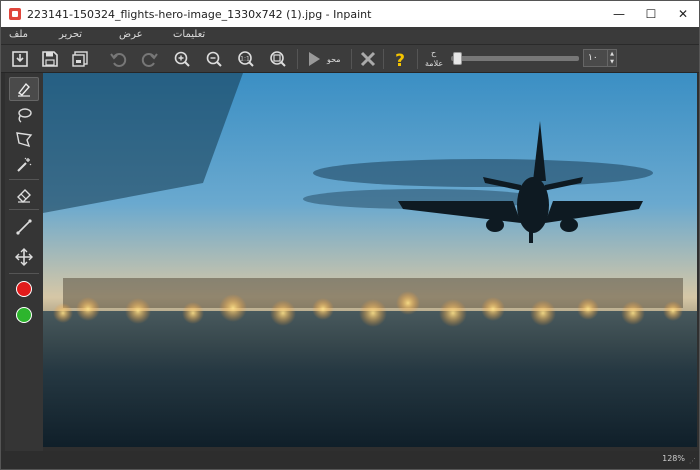 Image resolution: width=700 pixels, height=470 pixels. Describe the element at coordinates (515, 58) in the screenshot. I see `marker-size-slider` at that location.